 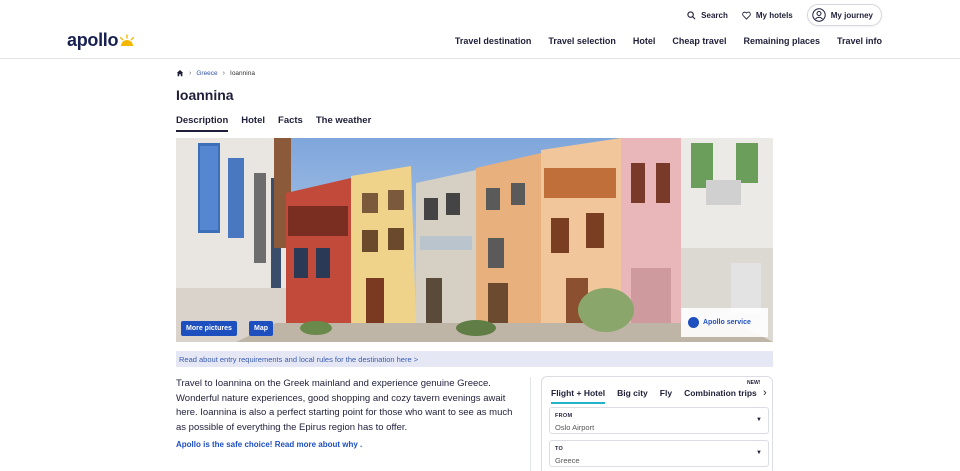 I want to click on search-label: Search, so click(x=714, y=15).